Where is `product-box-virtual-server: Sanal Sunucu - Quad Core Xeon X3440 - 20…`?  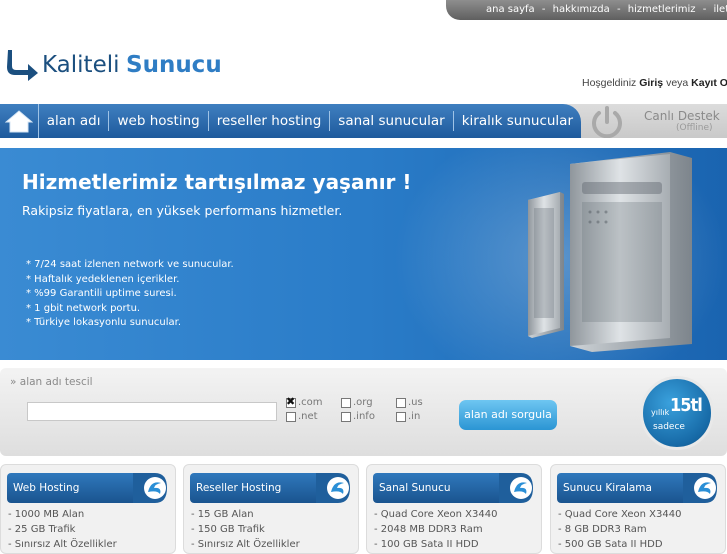 product-box-virtual-server: Sanal Sunucu - Quad Core Xeon X3440 - 20… is located at coordinates (454, 509).